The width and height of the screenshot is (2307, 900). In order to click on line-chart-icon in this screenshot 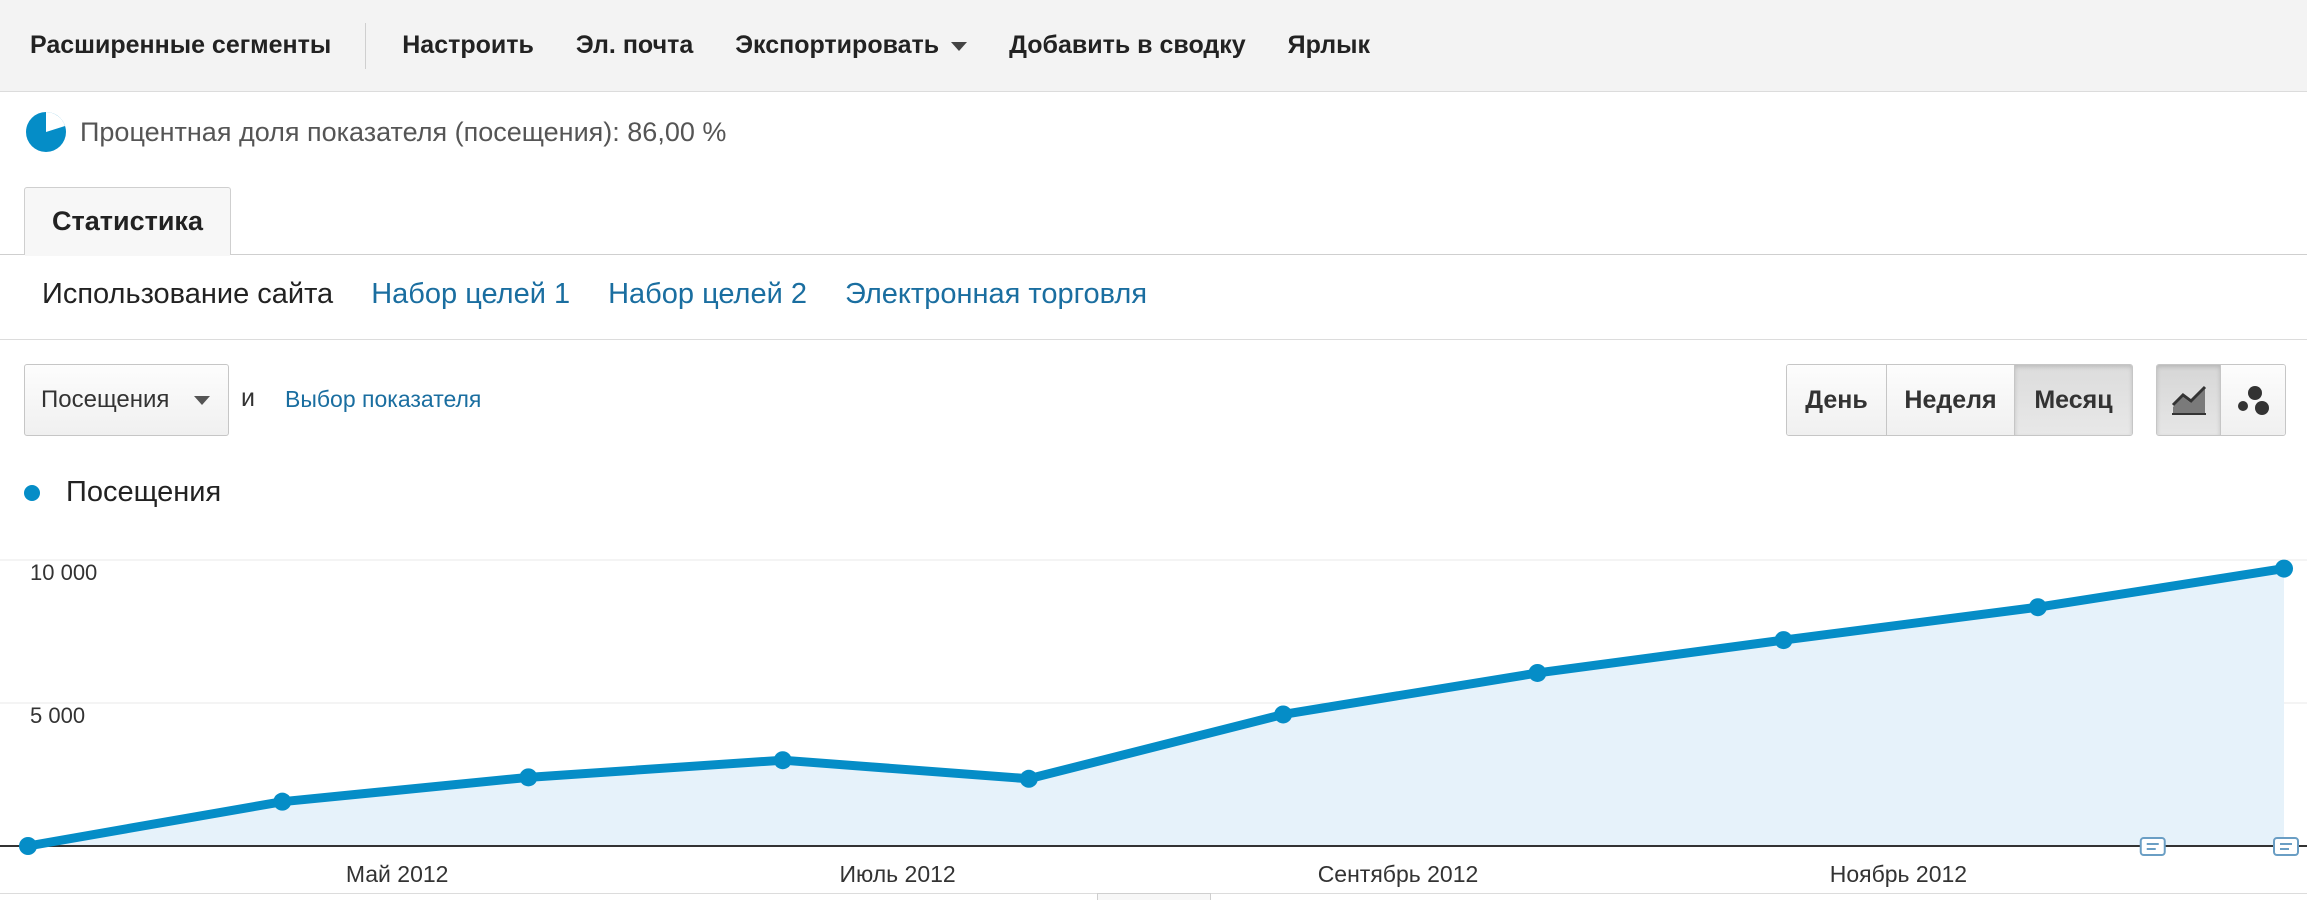, I will do `click(2188, 400)`.